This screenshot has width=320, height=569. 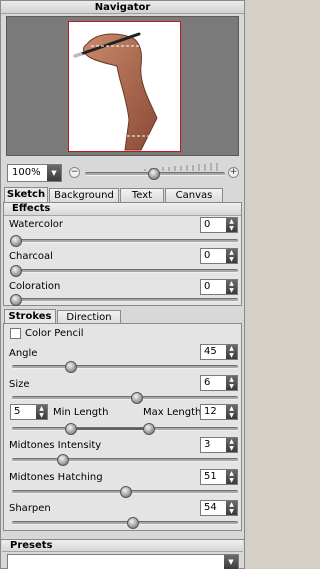 I want to click on max-length-label: Max Length, so click(x=172, y=412).